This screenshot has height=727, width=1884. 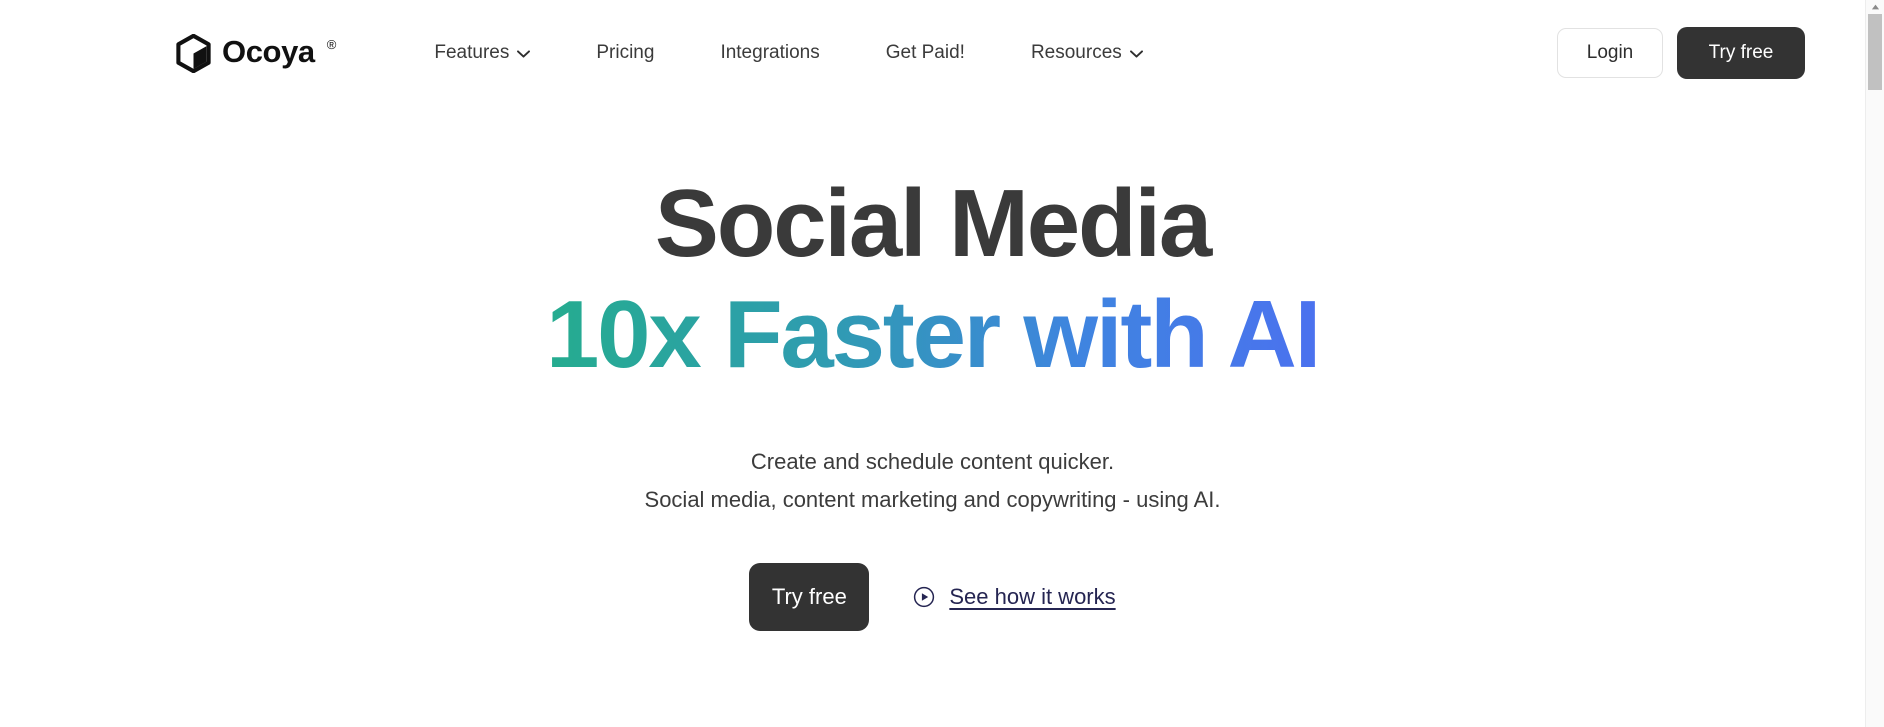 I want to click on nav-item-get-paid: Get Paid!, so click(x=925, y=53).